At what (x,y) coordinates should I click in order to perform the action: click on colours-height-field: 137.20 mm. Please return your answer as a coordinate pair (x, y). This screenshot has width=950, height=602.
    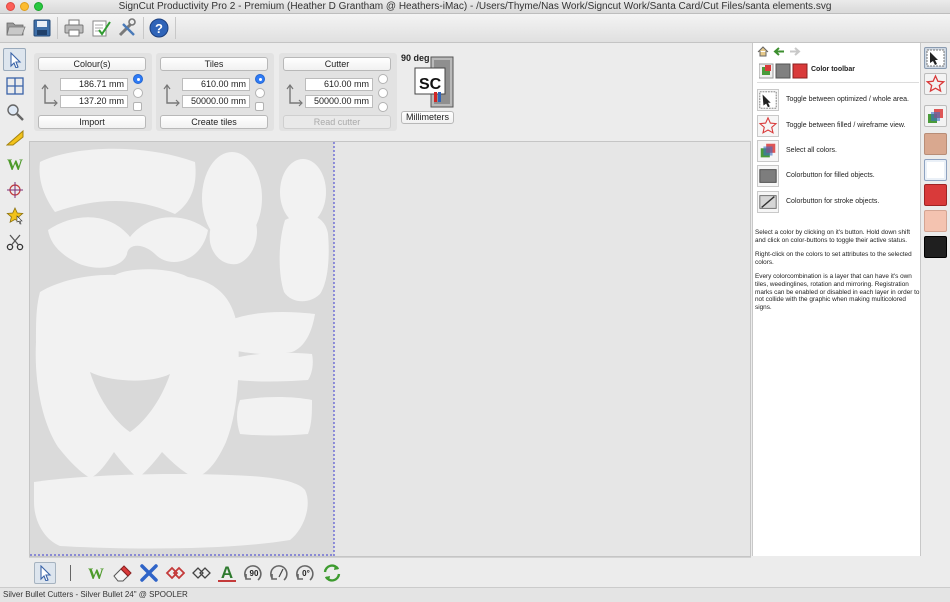
    Looking at the image, I should click on (94, 101).